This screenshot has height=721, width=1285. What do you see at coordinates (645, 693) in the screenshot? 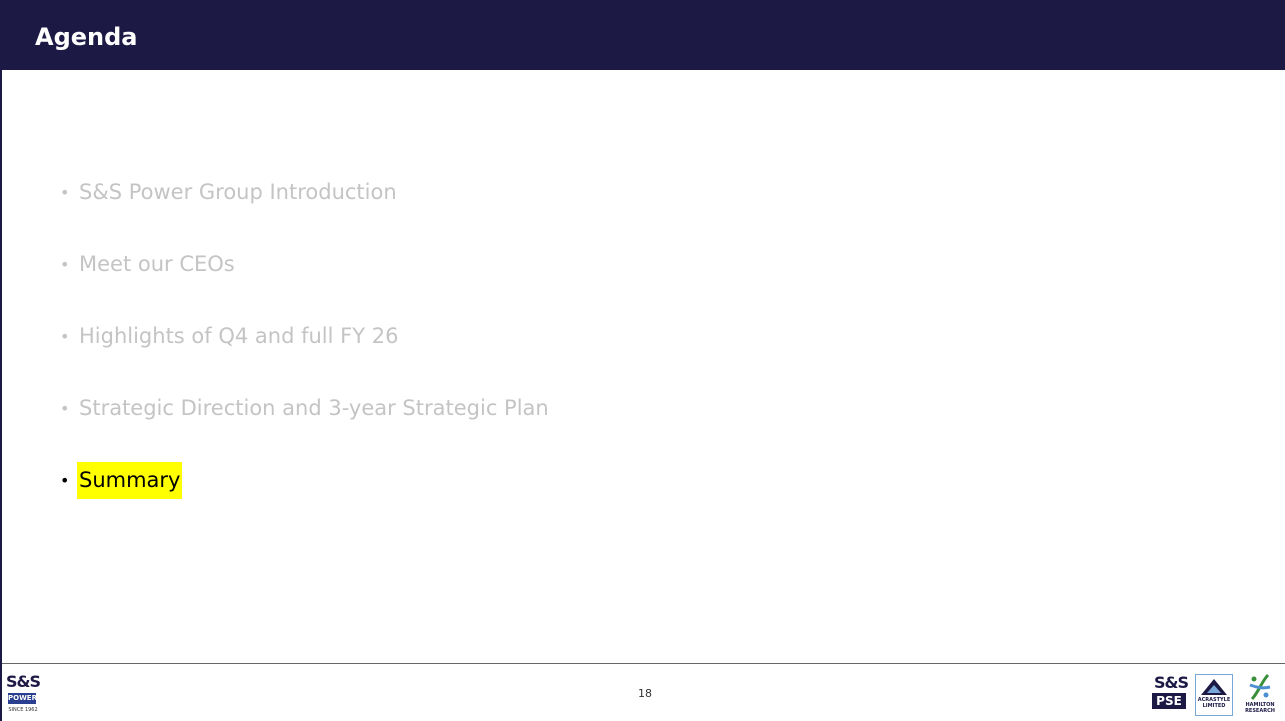
I see `page-number: 18` at bounding box center [645, 693].